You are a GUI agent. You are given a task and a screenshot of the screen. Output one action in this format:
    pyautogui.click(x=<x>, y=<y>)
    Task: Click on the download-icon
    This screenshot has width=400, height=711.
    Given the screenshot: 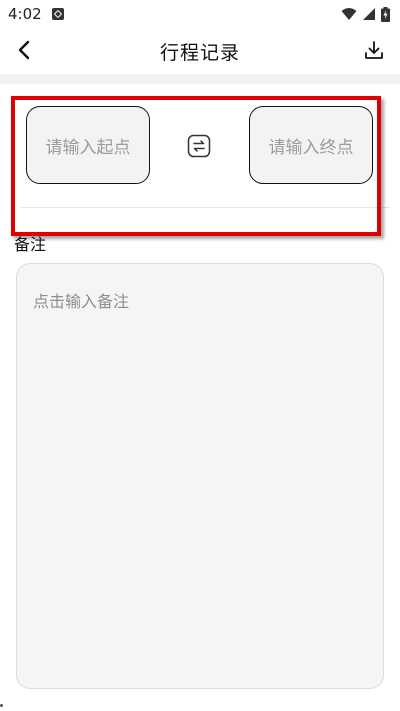 What is the action you would take?
    pyautogui.click(x=374, y=50)
    